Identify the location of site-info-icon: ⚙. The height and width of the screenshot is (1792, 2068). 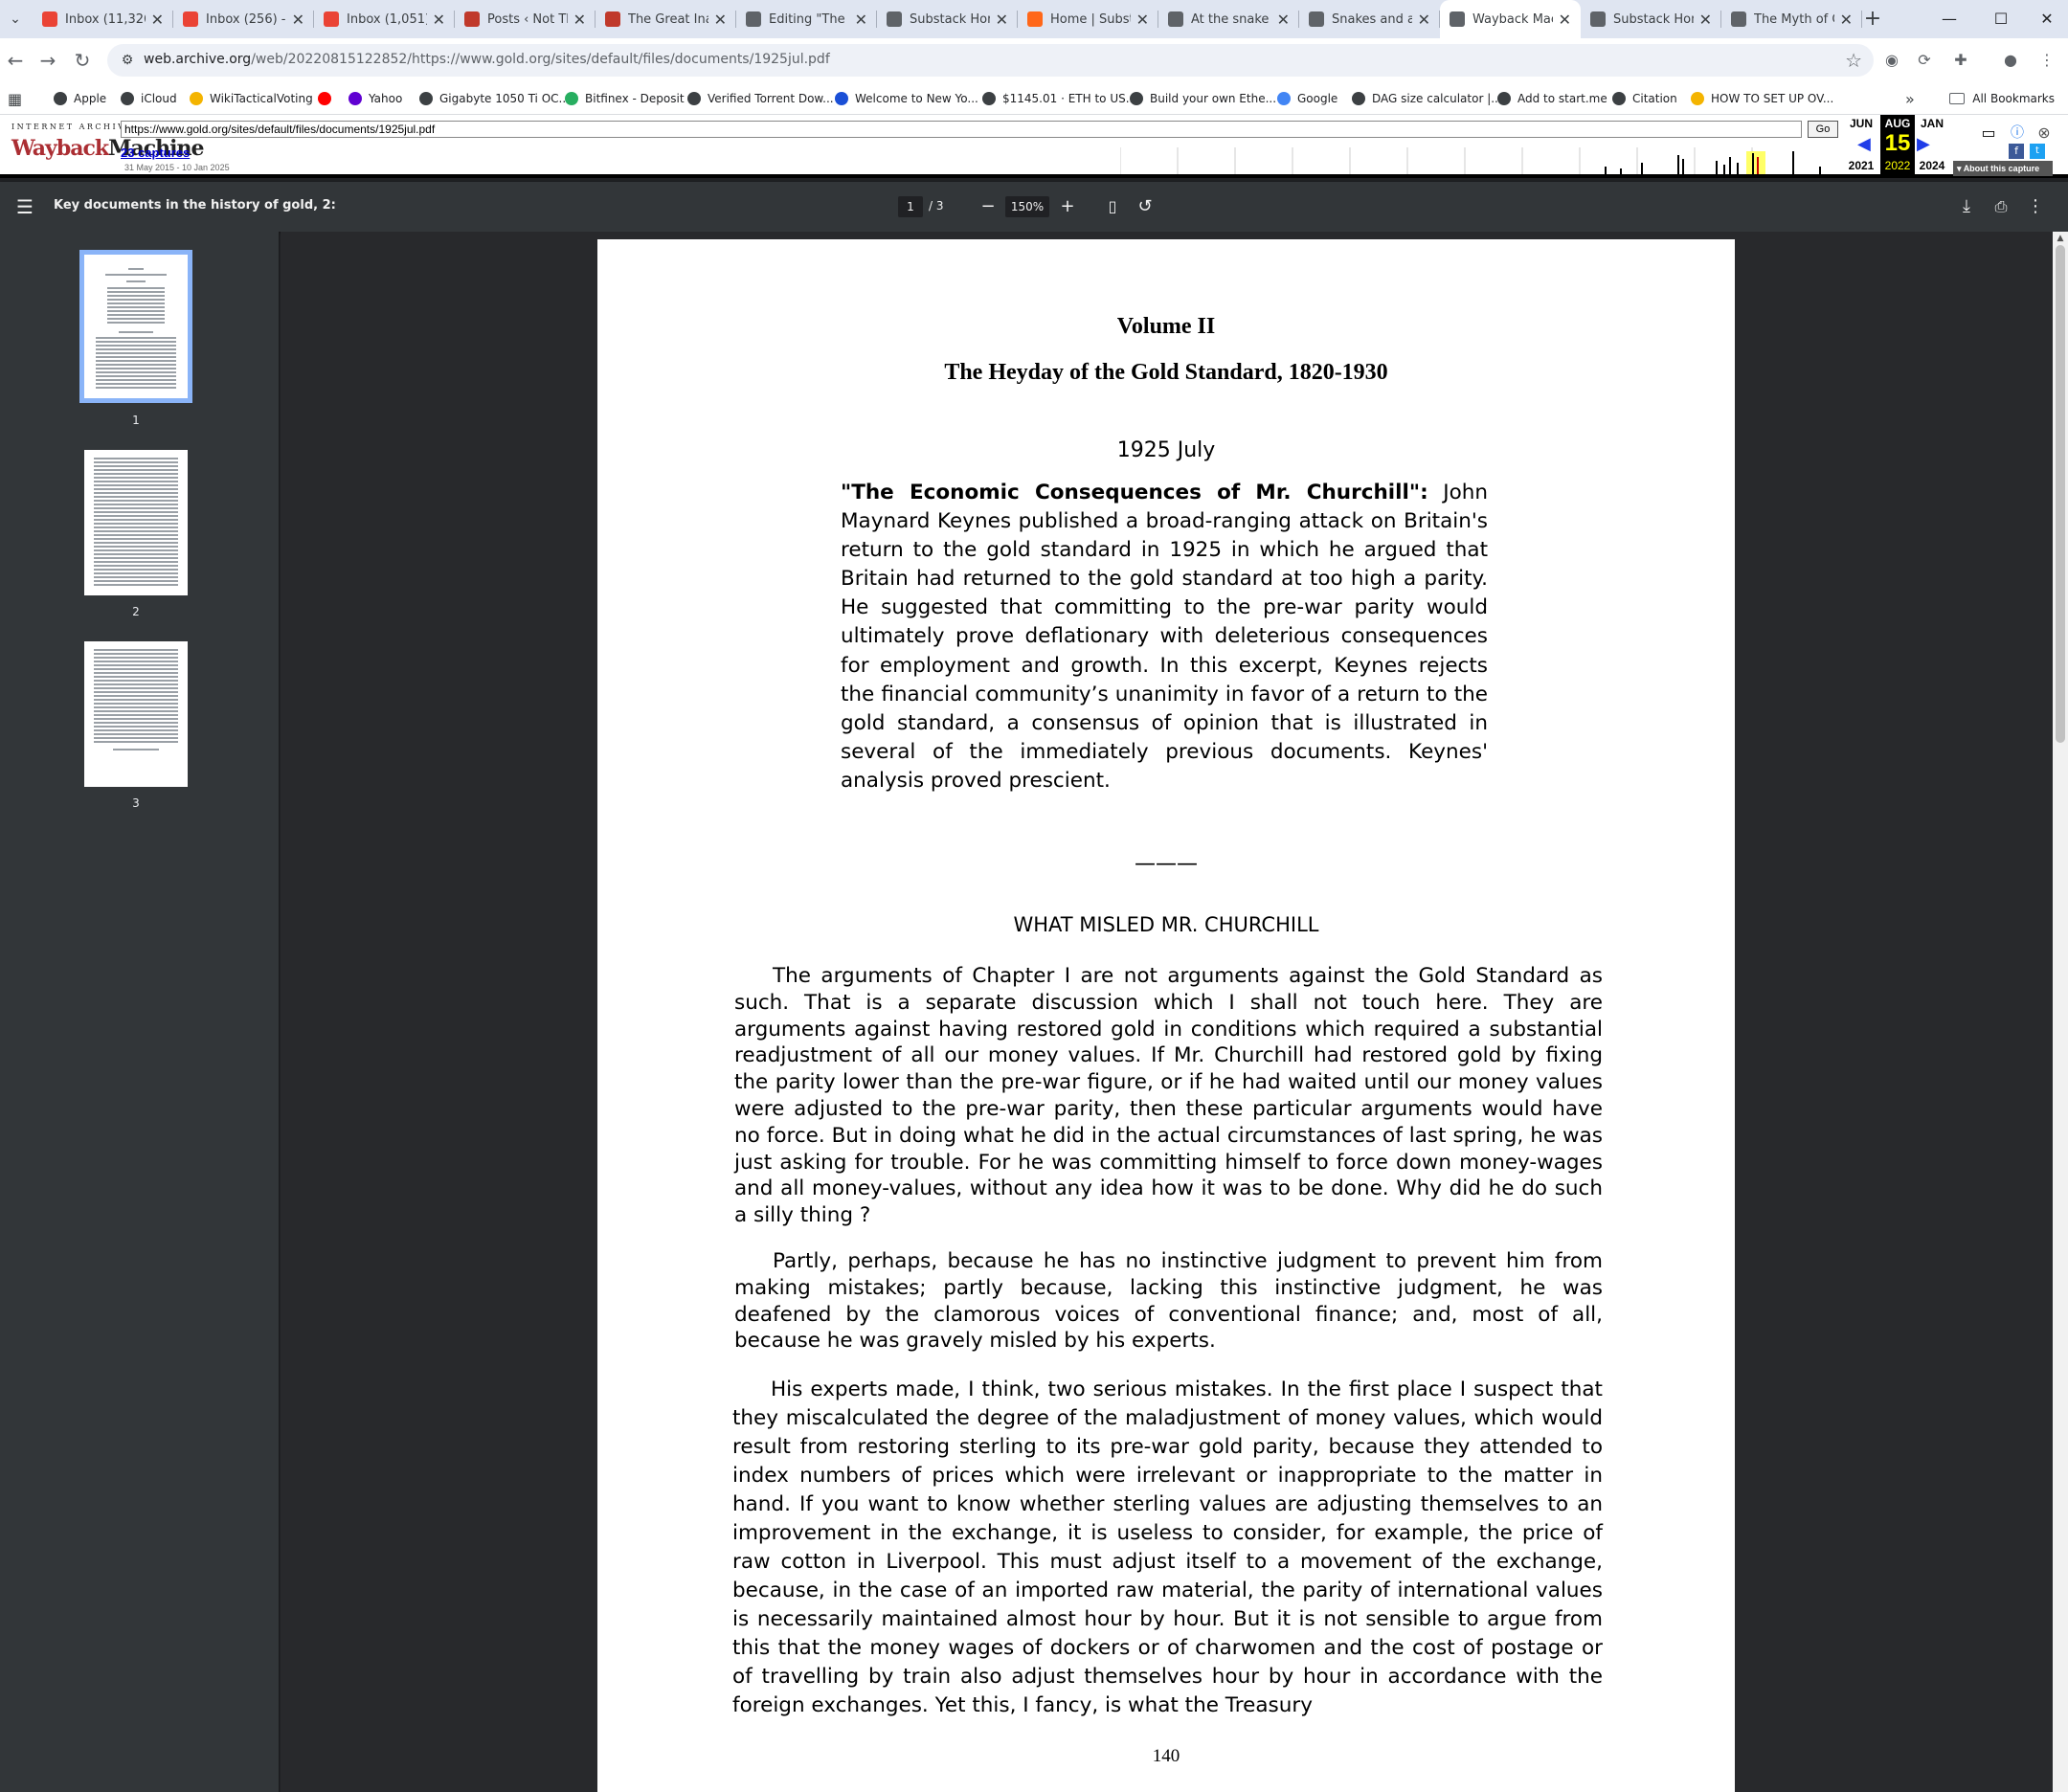
(127, 61).